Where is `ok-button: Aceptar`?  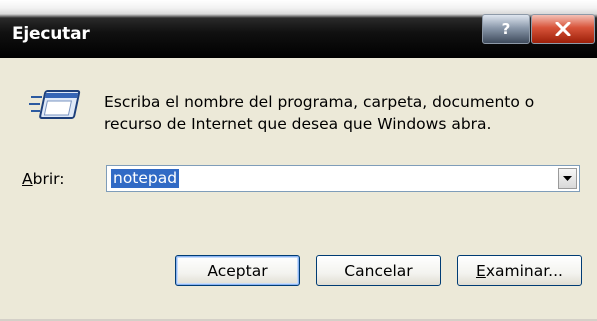
ok-button: Aceptar is located at coordinates (237, 270).